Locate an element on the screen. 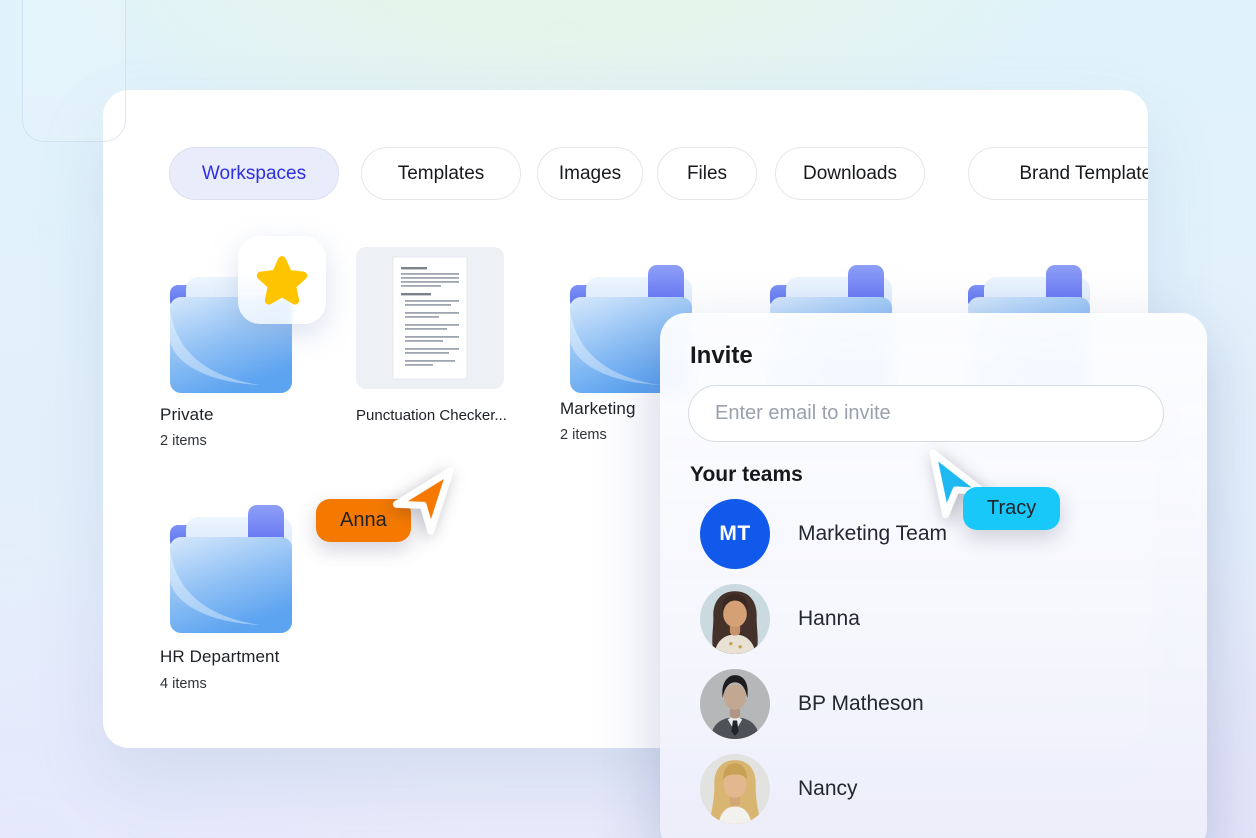 This screenshot has width=1256, height=838. tab-brand-templates: Brand Templates is located at coordinates (1058, 173).